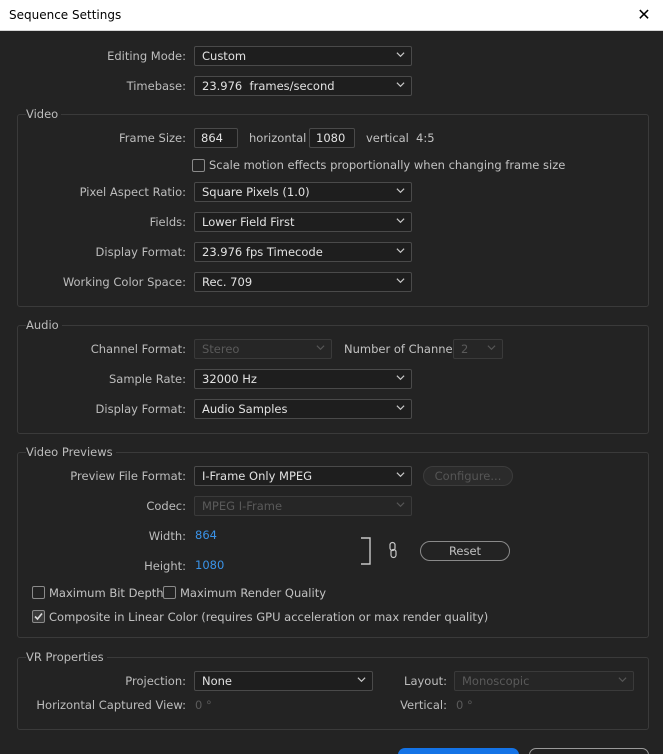 The width and height of the screenshot is (663, 754). I want to click on preview-format-value: I-Frame Only MPEG, so click(257, 476).